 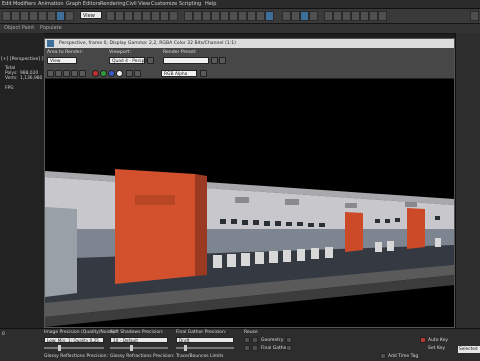 I want to click on reference-coordinate-dropdown: View, so click(x=91, y=15).